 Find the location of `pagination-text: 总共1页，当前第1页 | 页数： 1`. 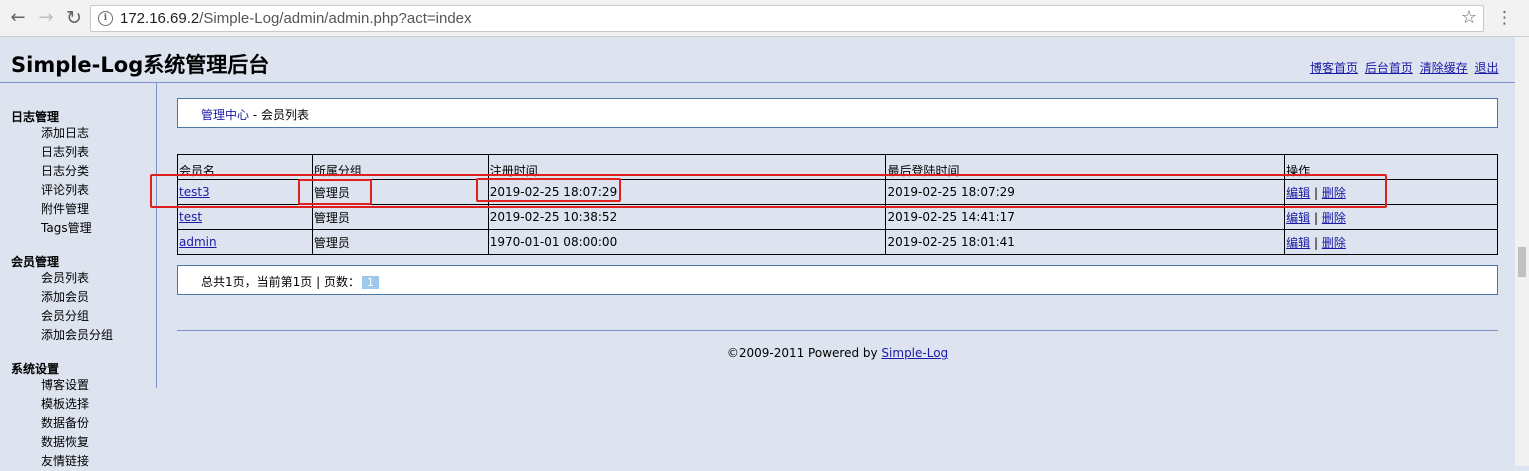

pagination-text: 总共1页，当前第1页 | 页数： 1 is located at coordinates (290, 281).